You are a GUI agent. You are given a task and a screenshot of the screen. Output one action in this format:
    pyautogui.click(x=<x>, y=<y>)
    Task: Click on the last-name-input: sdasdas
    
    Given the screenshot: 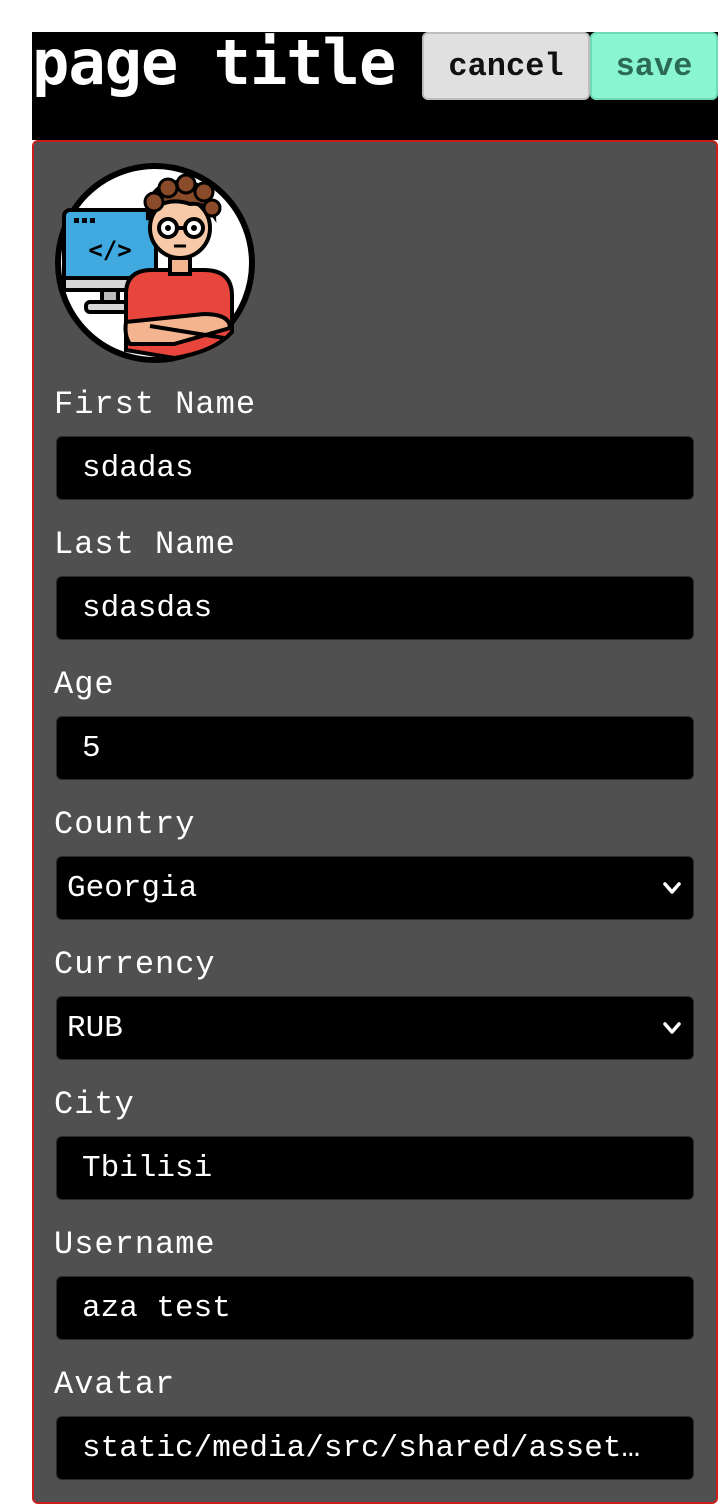 What is the action you would take?
    pyautogui.click(x=375, y=608)
    